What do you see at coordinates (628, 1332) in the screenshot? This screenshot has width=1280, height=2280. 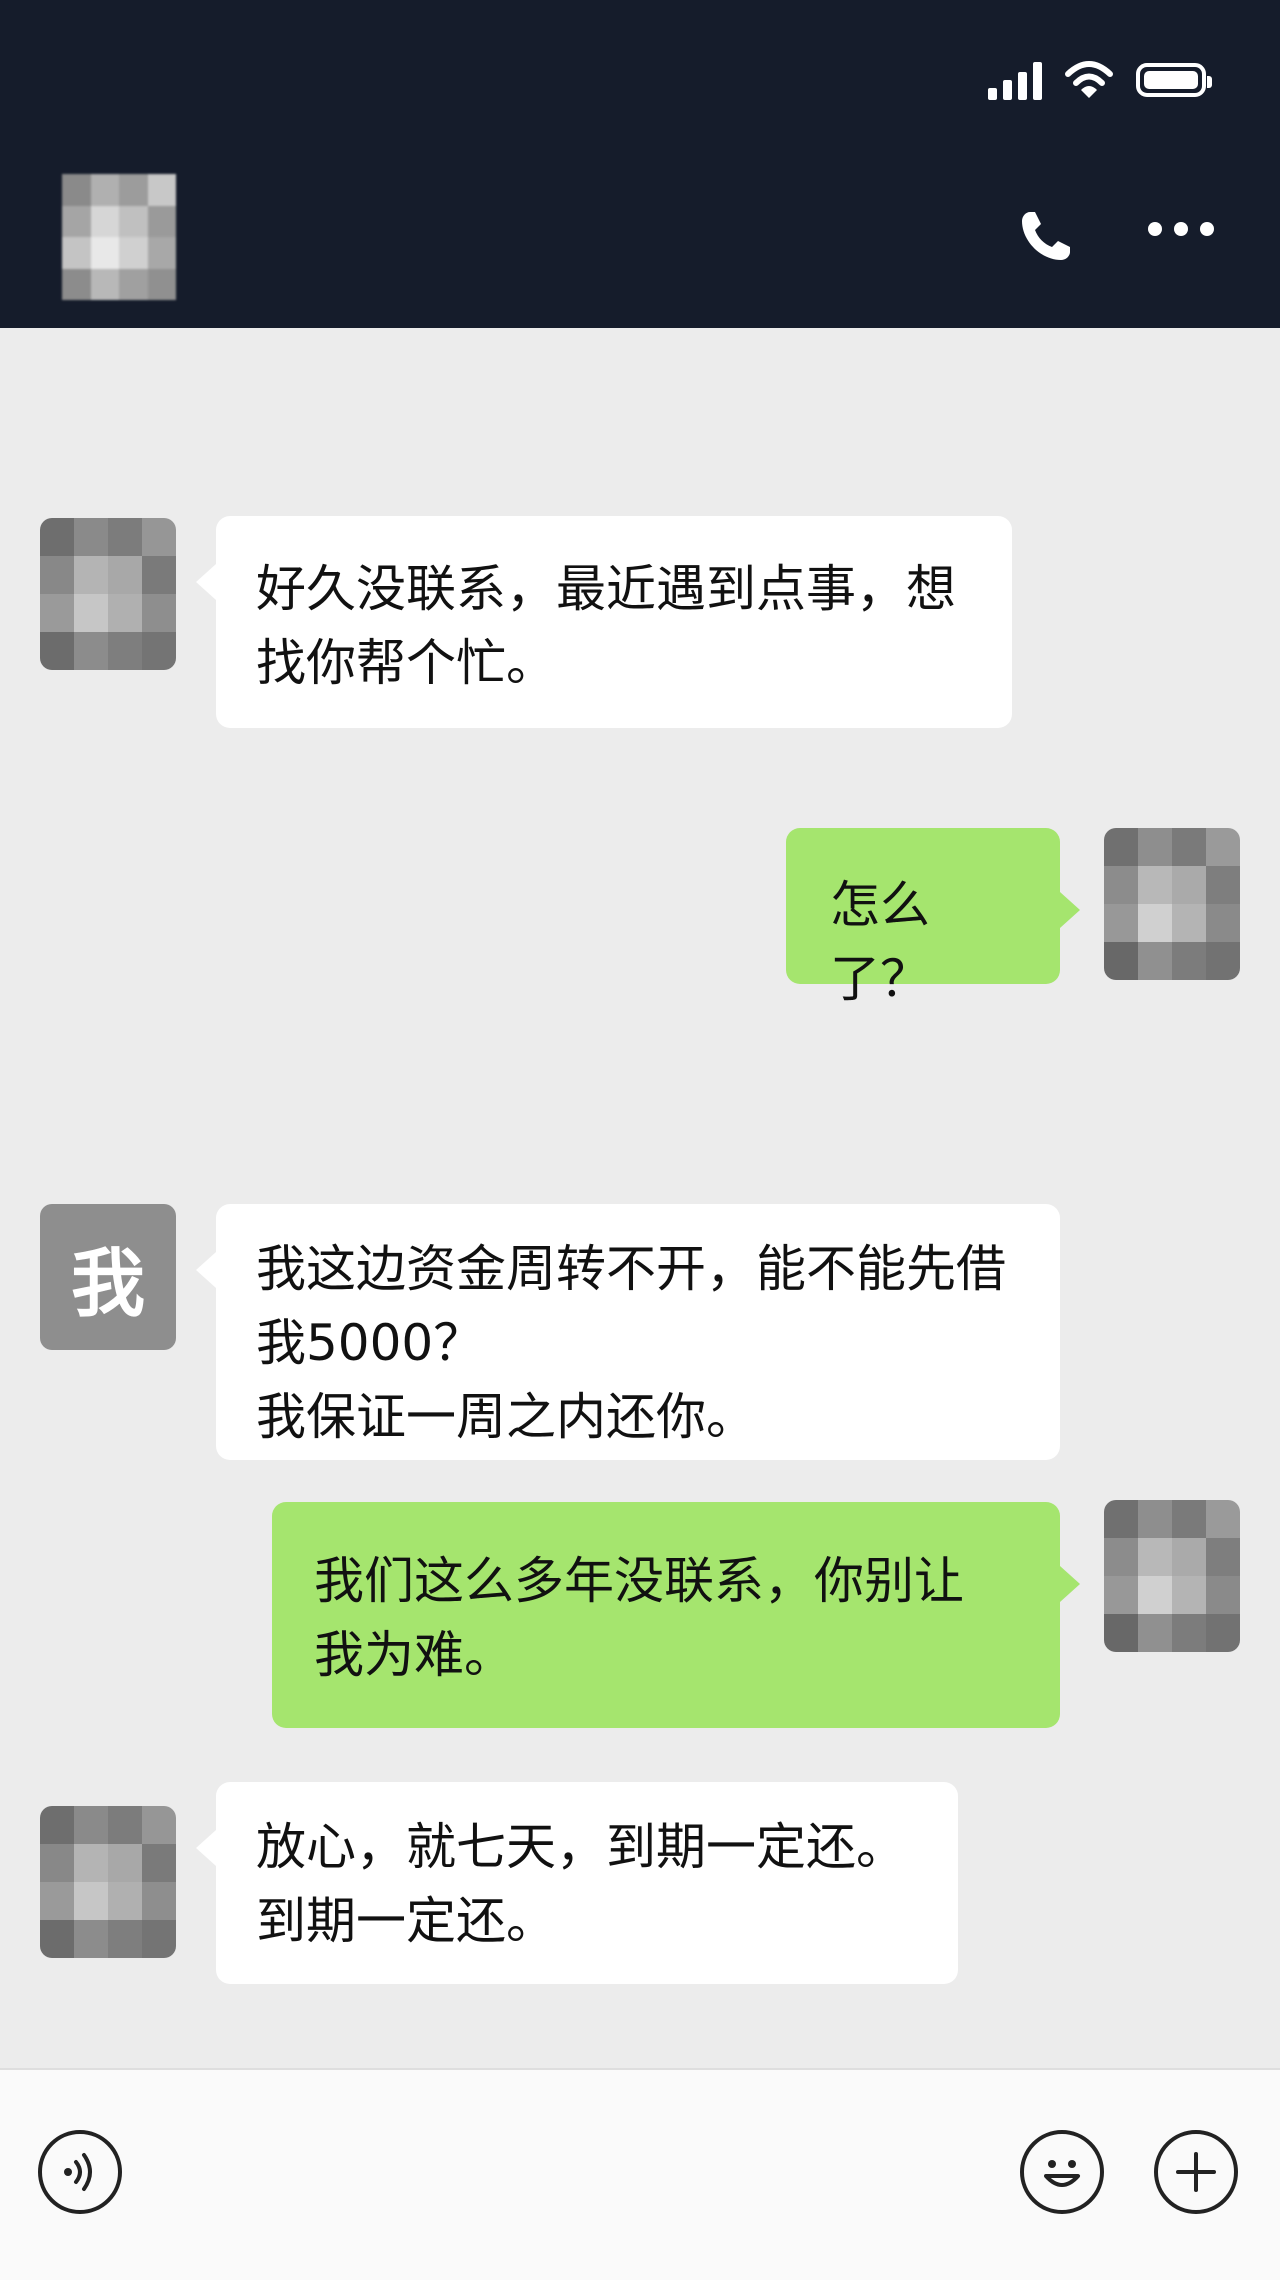 I see `message-bubble: 我这边资金周转不开，能不能先借 我5000？ 我保证一周之内还你。` at bounding box center [628, 1332].